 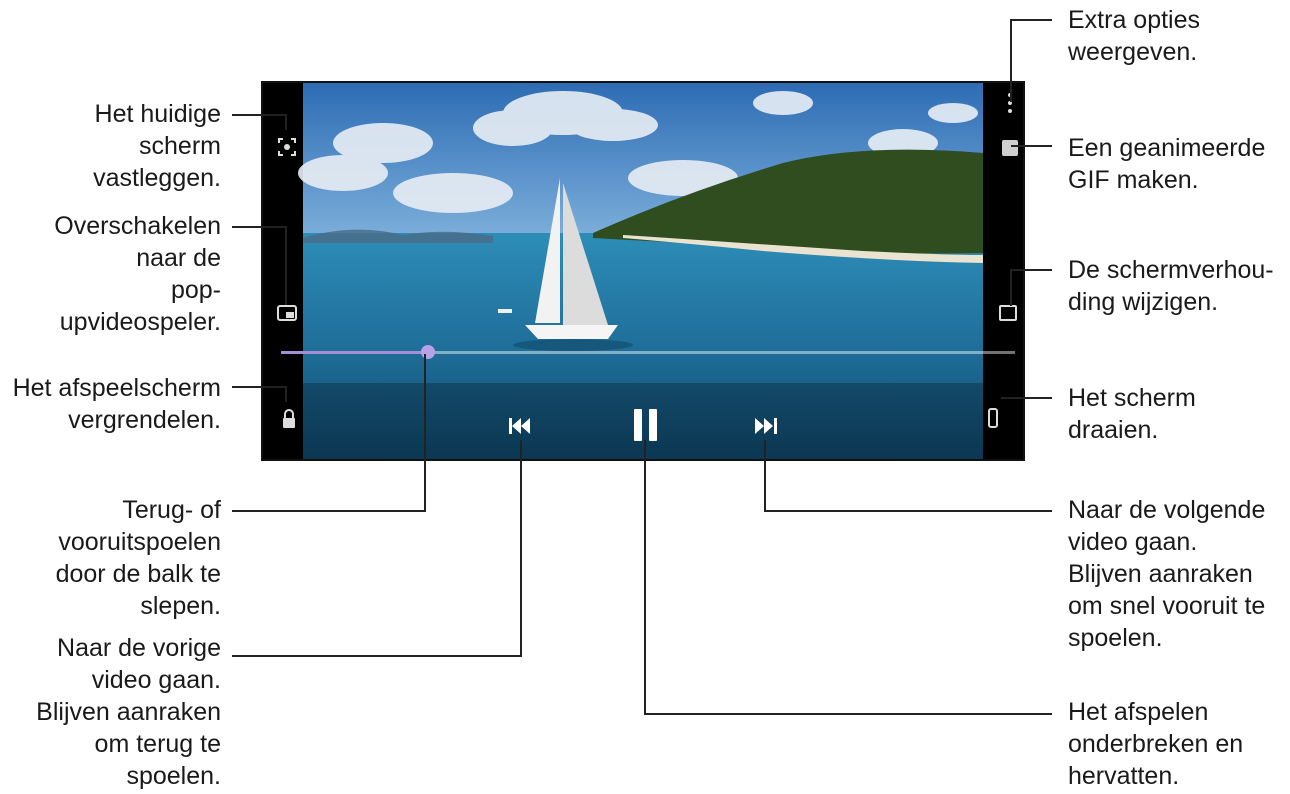 What do you see at coordinates (1171, 286) in the screenshot?
I see `callout-ratio: De schermverhou- ding wijzigen.` at bounding box center [1171, 286].